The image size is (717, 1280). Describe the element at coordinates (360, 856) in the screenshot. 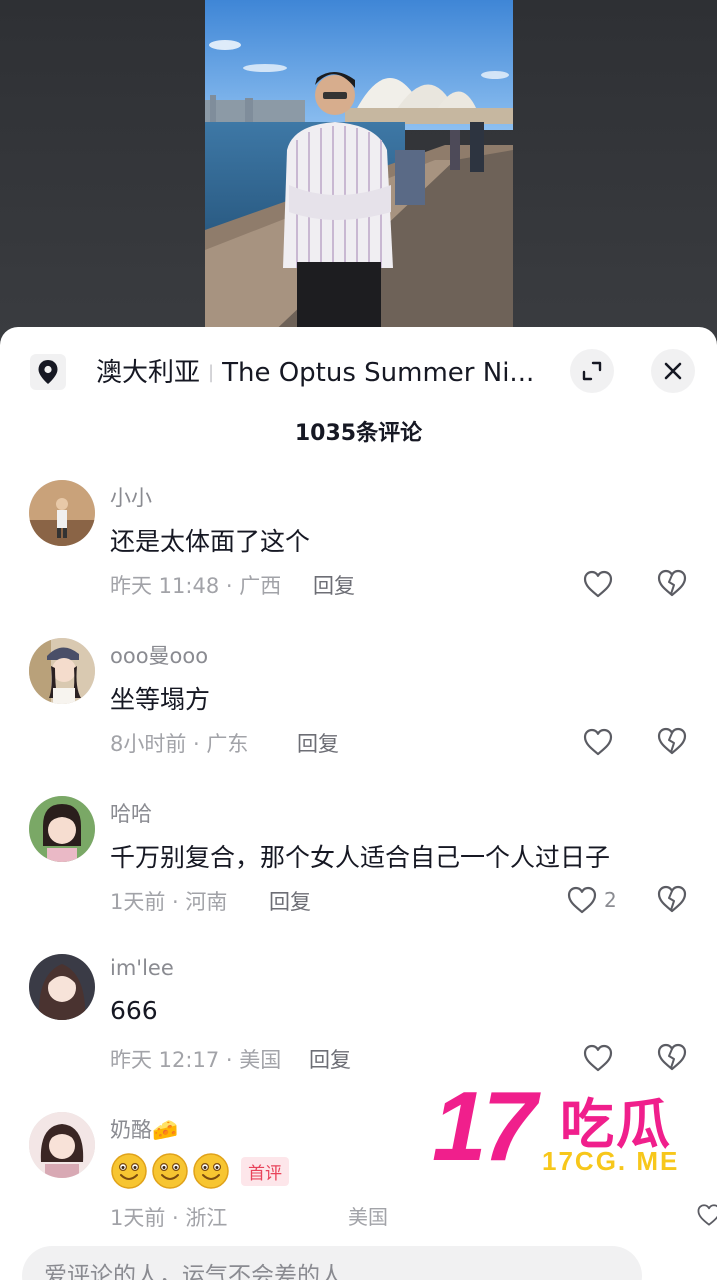

I see `comment-text: 千万别复合，那个女人适合自己一个人过日子` at that location.